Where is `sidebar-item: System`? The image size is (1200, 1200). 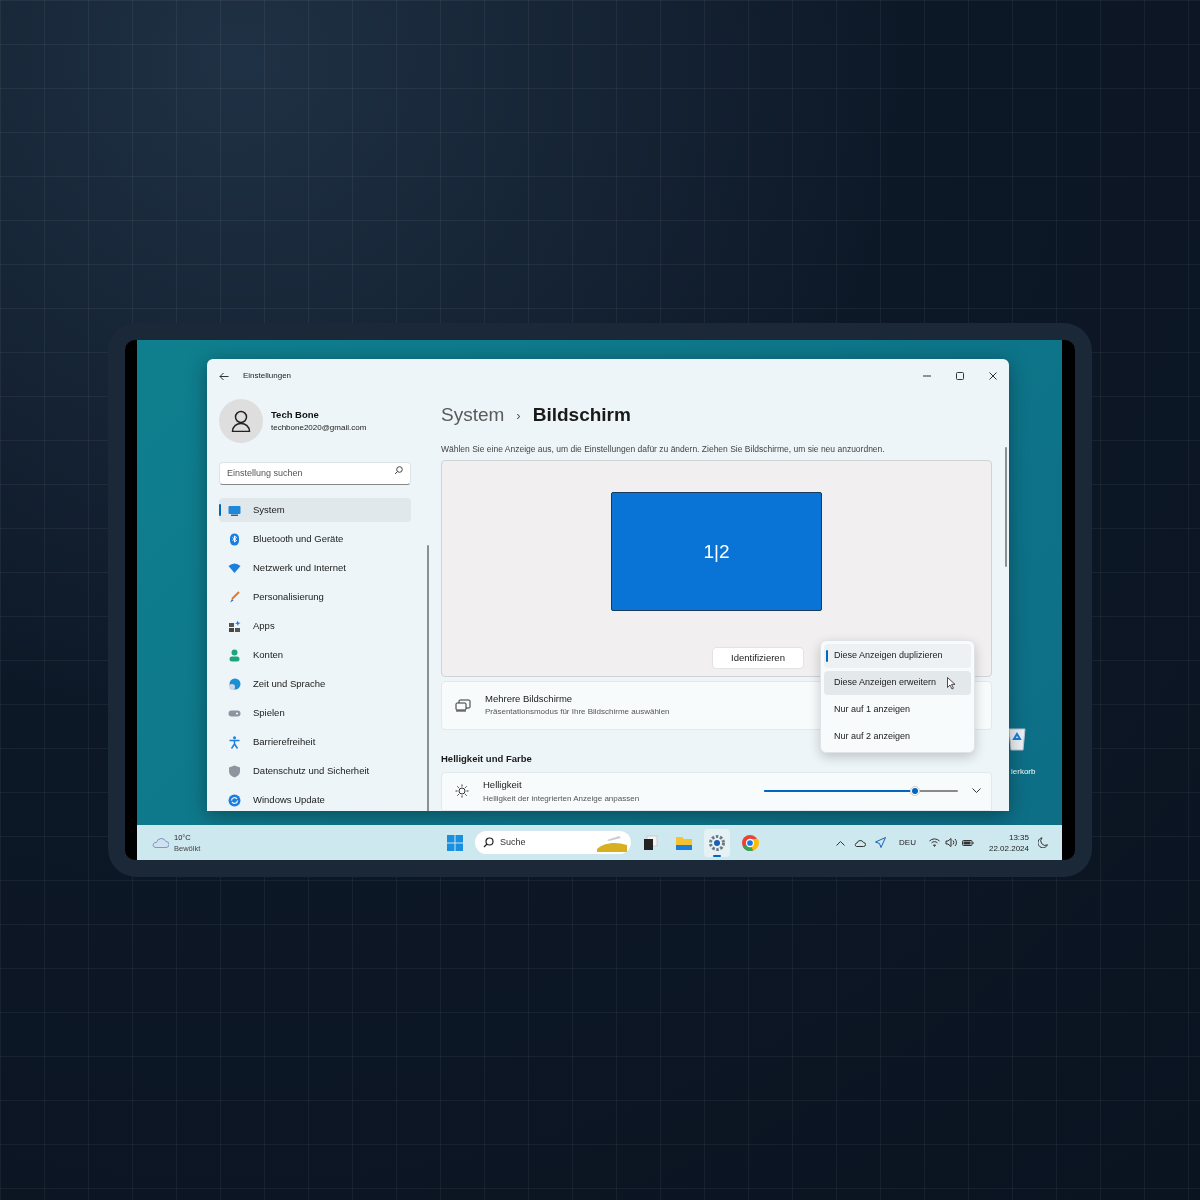 sidebar-item: System is located at coordinates (315, 510).